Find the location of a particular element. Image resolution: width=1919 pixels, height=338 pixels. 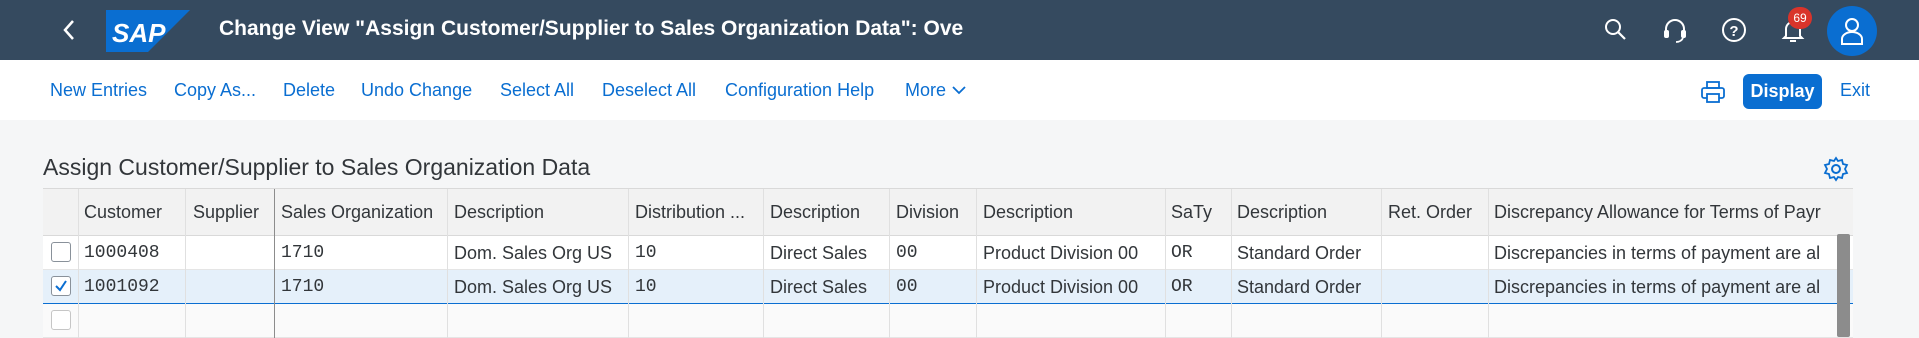

user-icon is located at coordinates (1852, 31).